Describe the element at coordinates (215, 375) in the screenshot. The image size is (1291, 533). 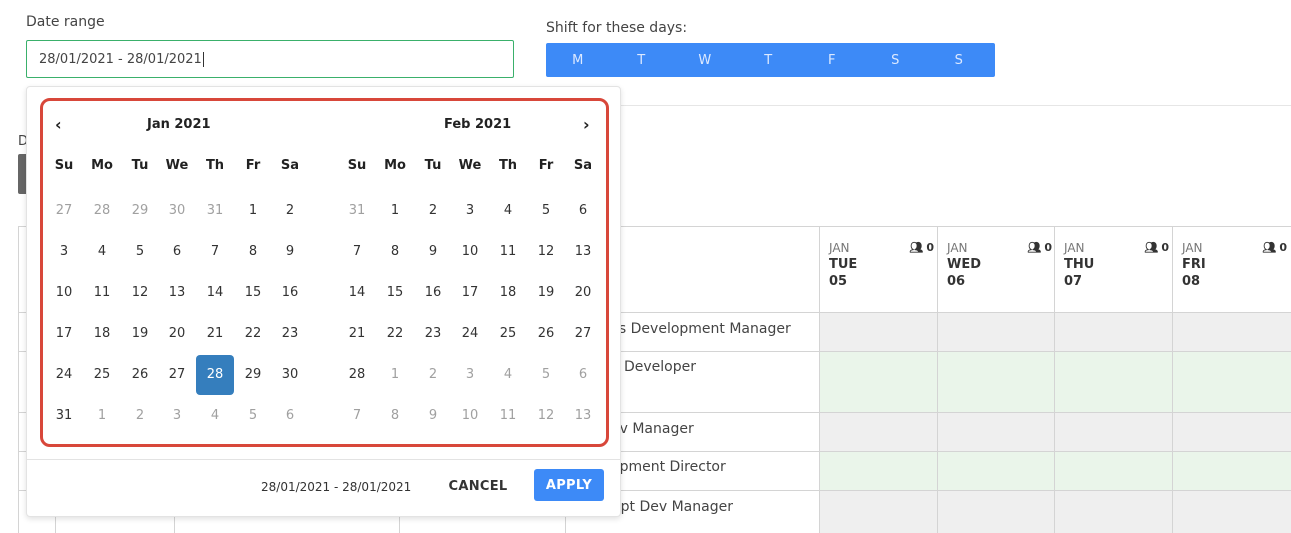
I see `calendar-day-selected: 28` at that location.